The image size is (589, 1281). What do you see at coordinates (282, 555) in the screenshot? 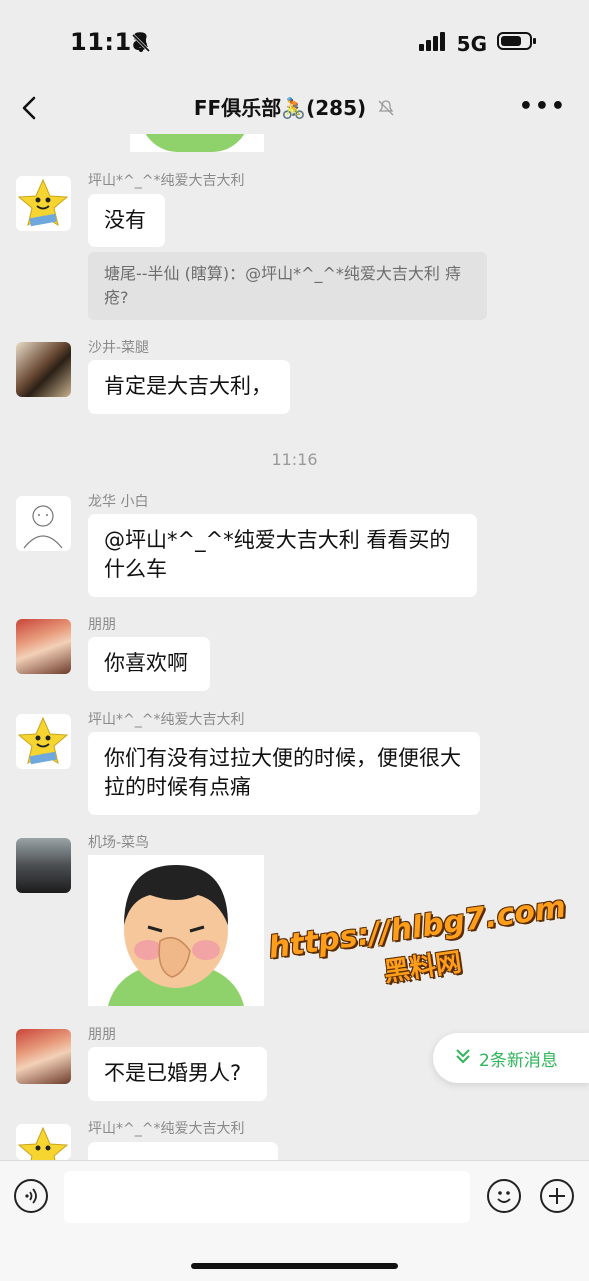
I see `message-bubble: @坪山*^_^*纯爱大吉大利 看看买的什么车` at bounding box center [282, 555].